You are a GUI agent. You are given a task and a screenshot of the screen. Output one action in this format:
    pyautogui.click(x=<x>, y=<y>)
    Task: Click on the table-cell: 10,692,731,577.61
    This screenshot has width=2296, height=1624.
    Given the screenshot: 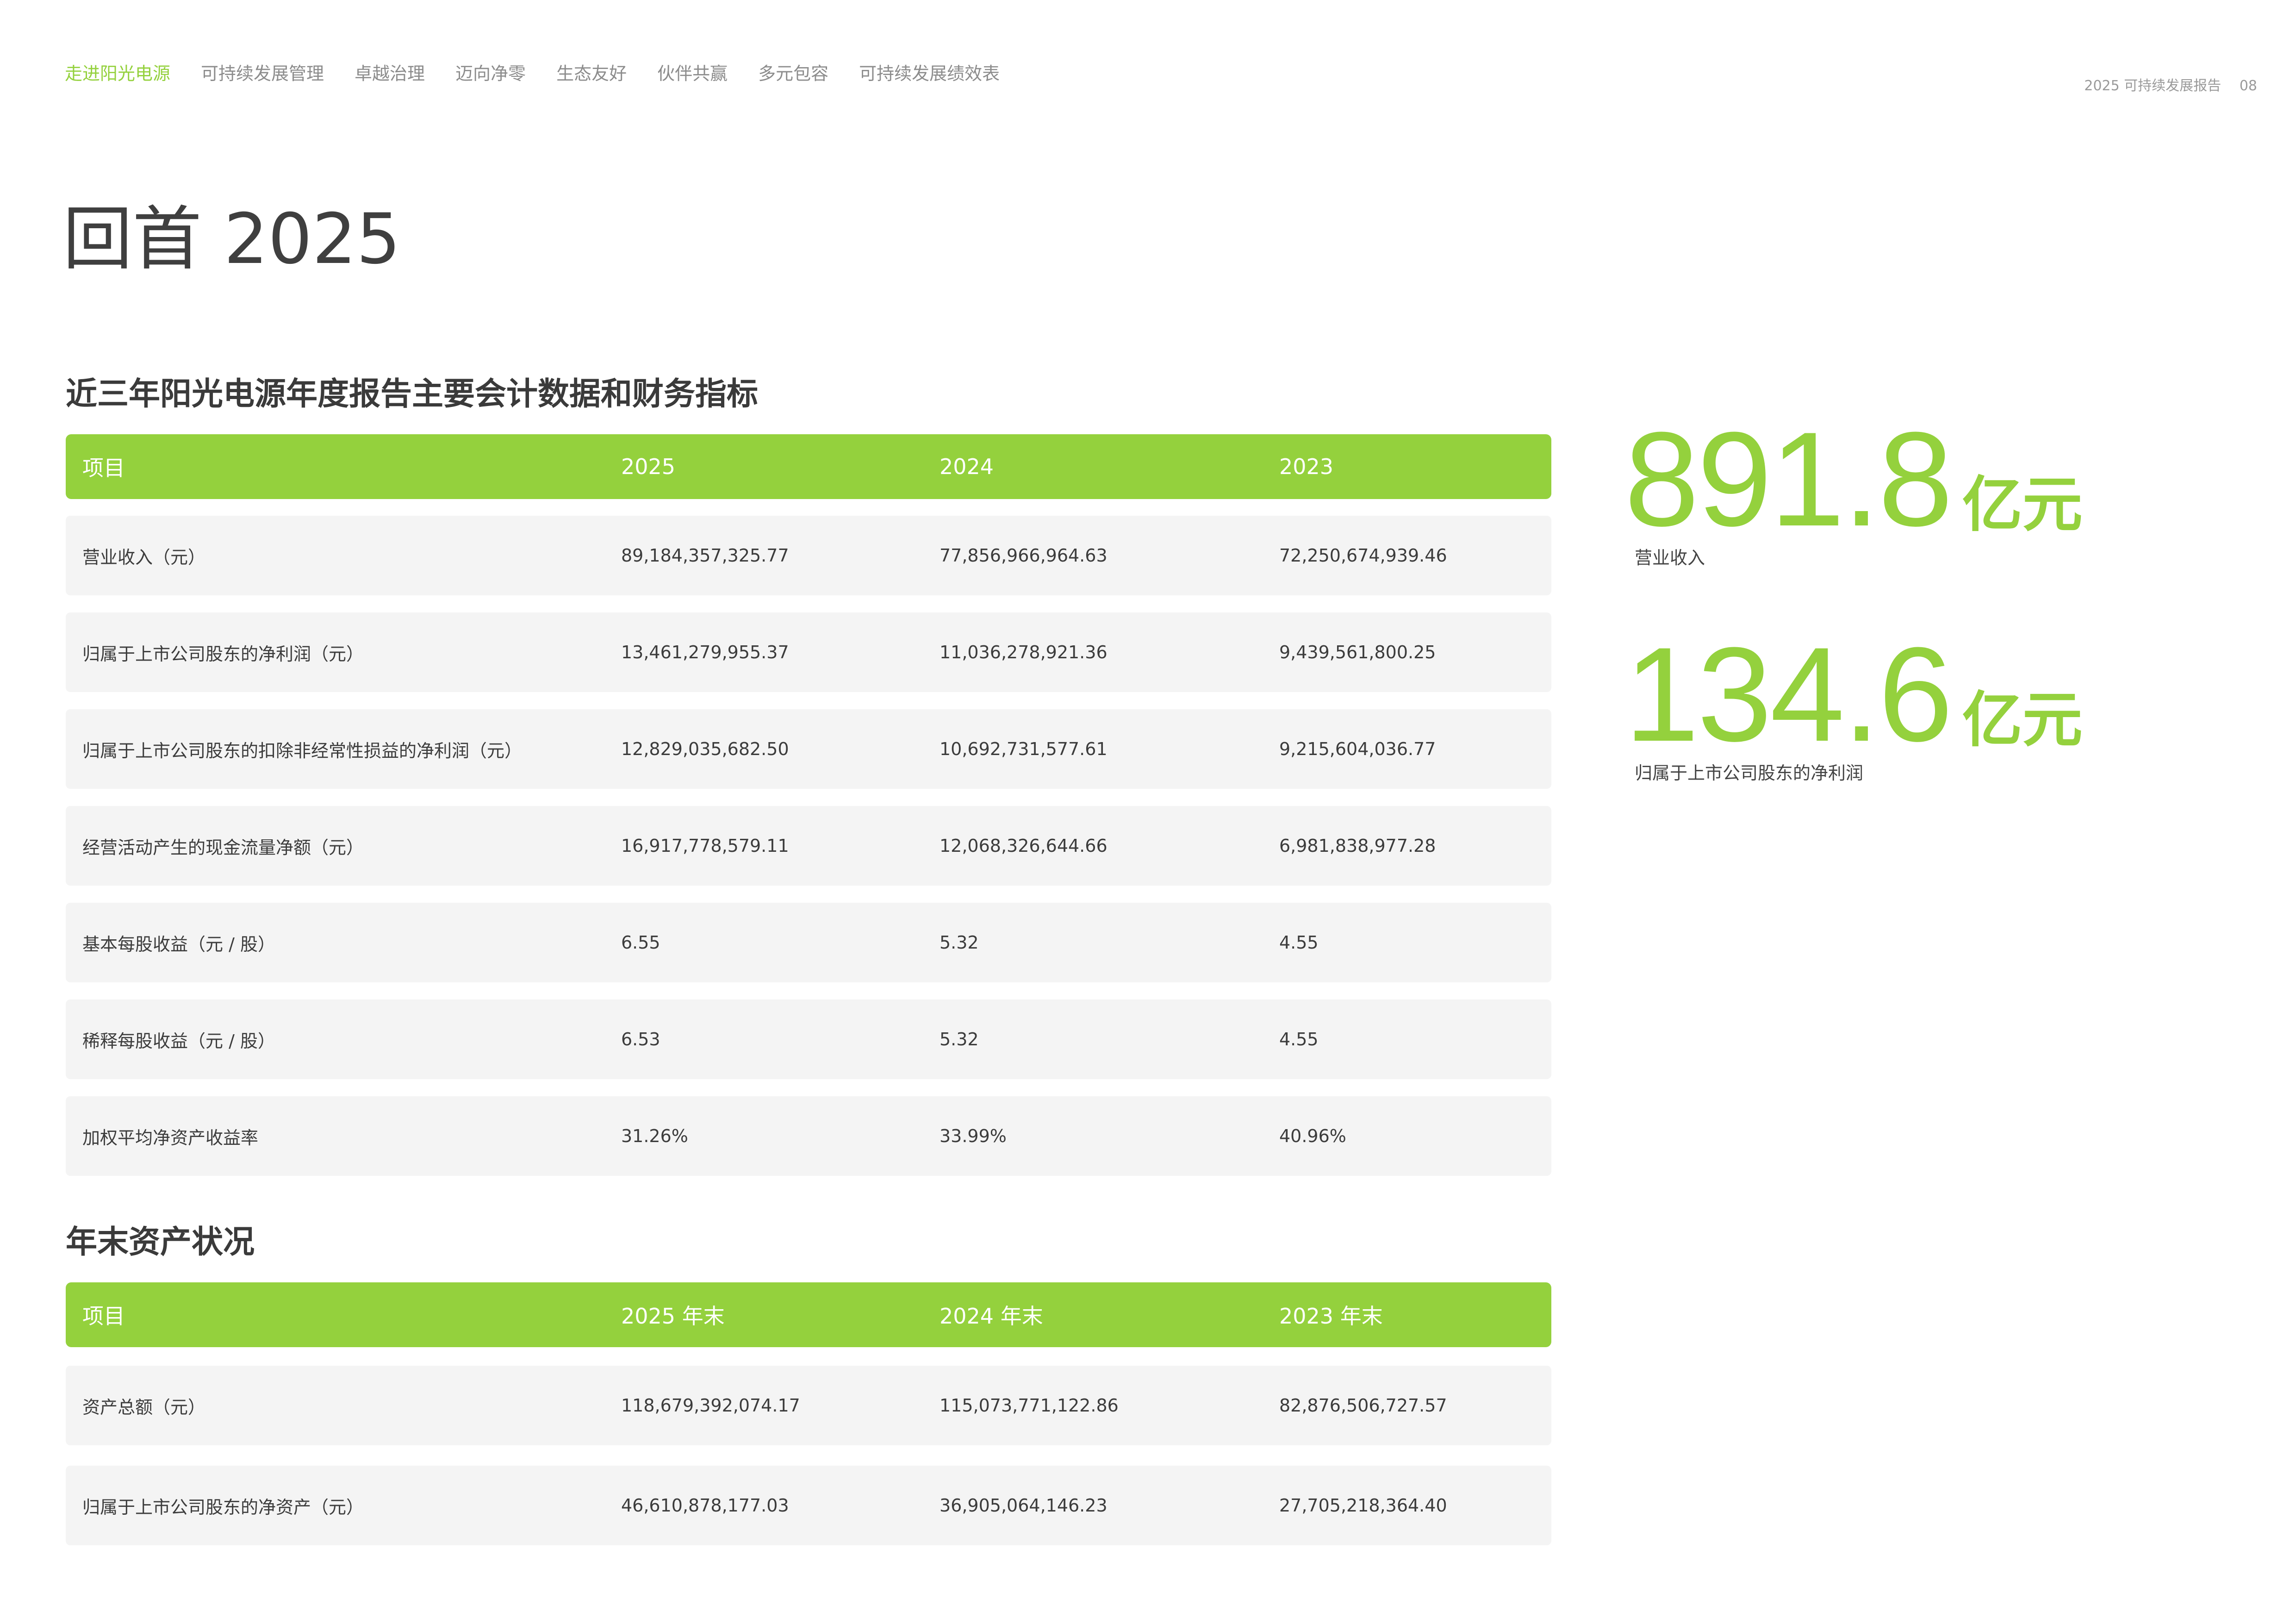 What is the action you would take?
    pyautogui.click(x=1024, y=749)
    